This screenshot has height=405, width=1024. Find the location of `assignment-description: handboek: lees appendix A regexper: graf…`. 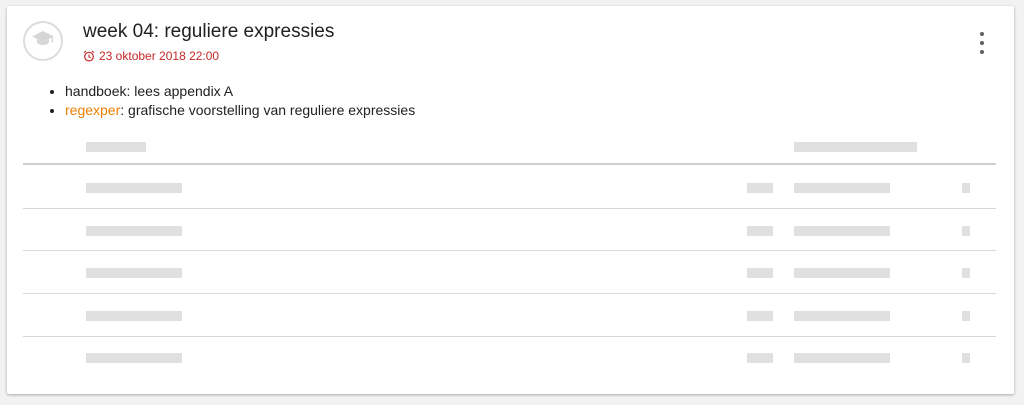

assignment-description: handboek: lees appendix A regexper: graf… is located at coordinates (230, 101).